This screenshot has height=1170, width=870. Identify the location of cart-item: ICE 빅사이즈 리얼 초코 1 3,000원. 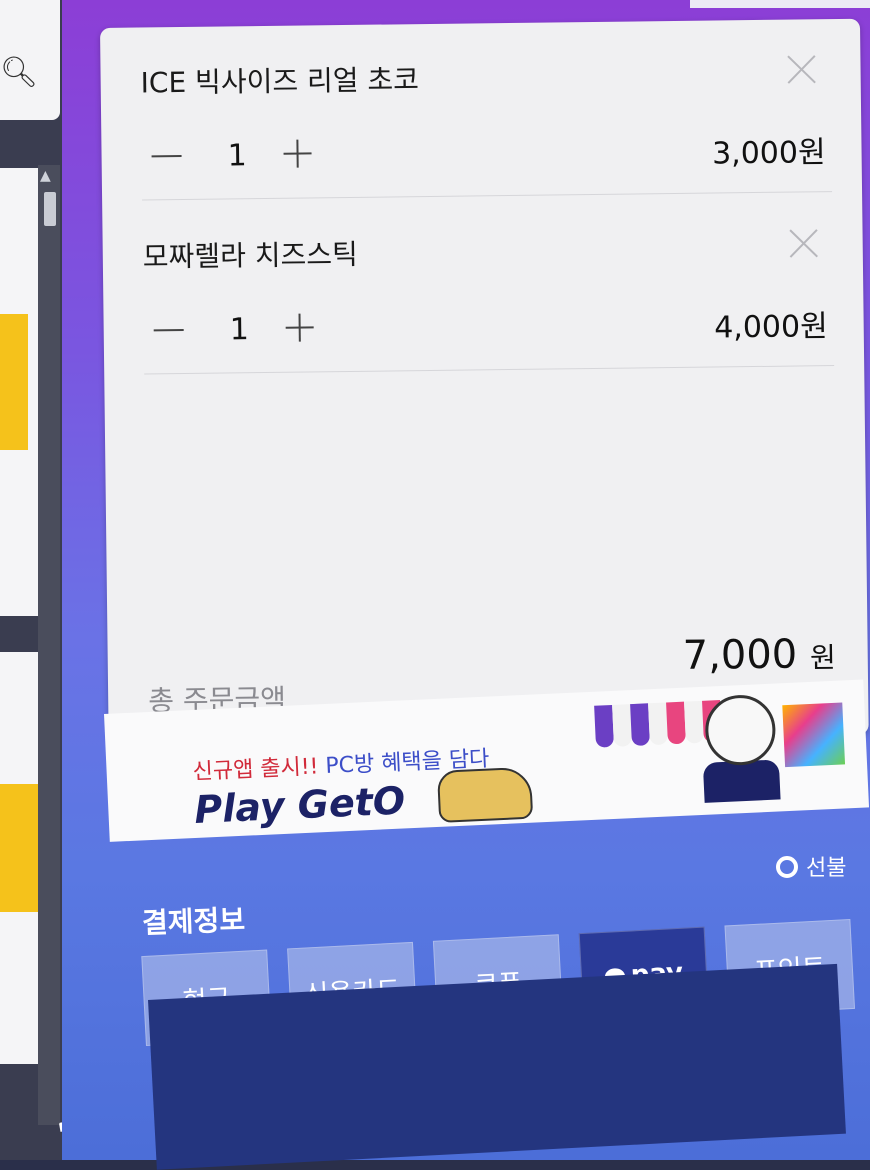
(486, 110).